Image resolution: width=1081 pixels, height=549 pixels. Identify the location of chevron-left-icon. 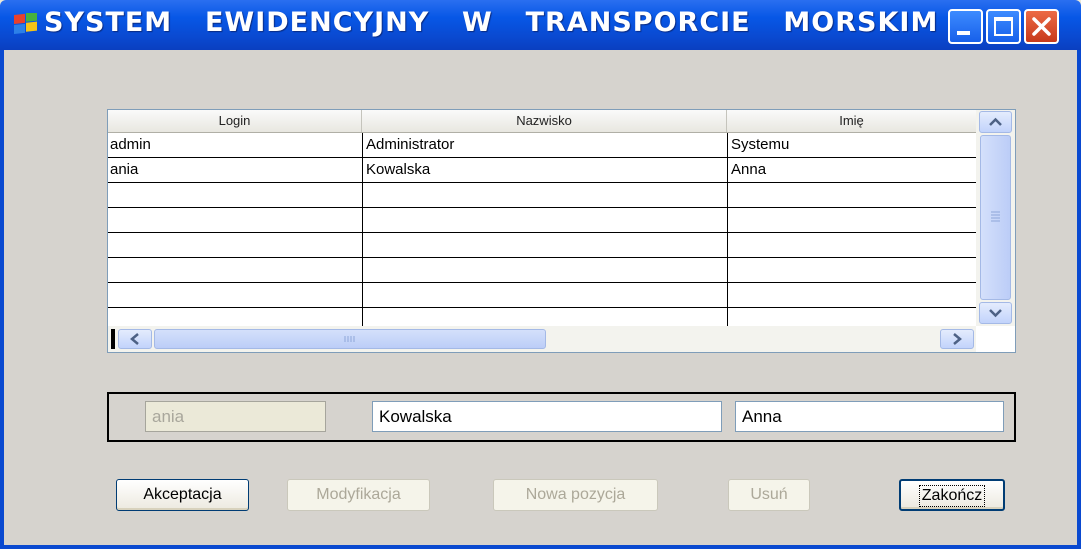
(134, 339).